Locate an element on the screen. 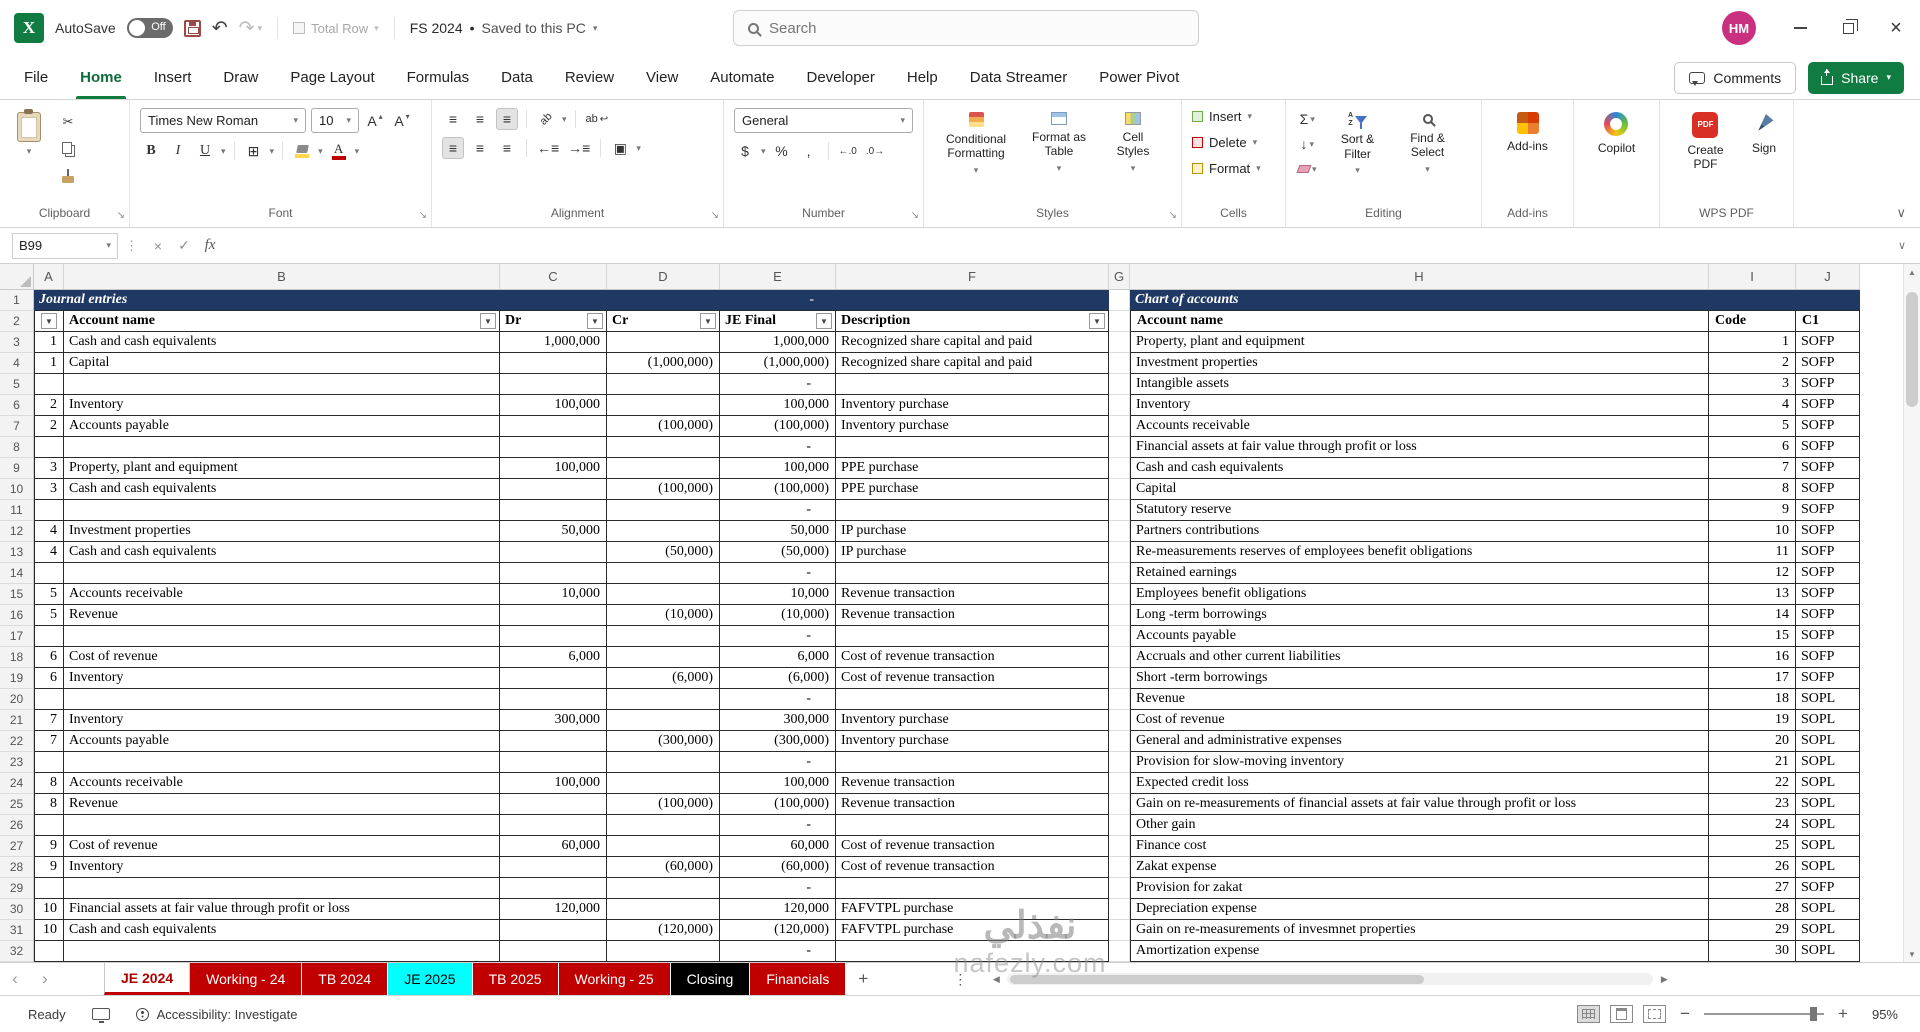 The width and height of the screenshot is (1920, 1032). restore-button is located at coordinates (1848, 28).